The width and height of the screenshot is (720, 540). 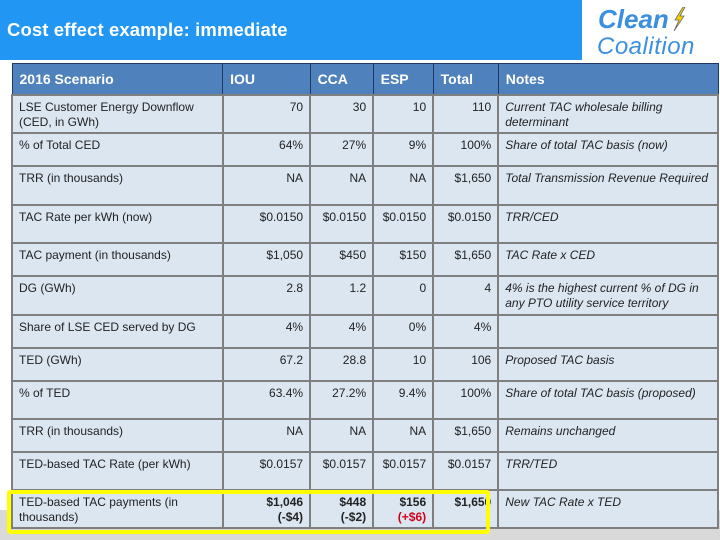 I want to click on row-label: DG (GWh), so click(x=117, y=295).